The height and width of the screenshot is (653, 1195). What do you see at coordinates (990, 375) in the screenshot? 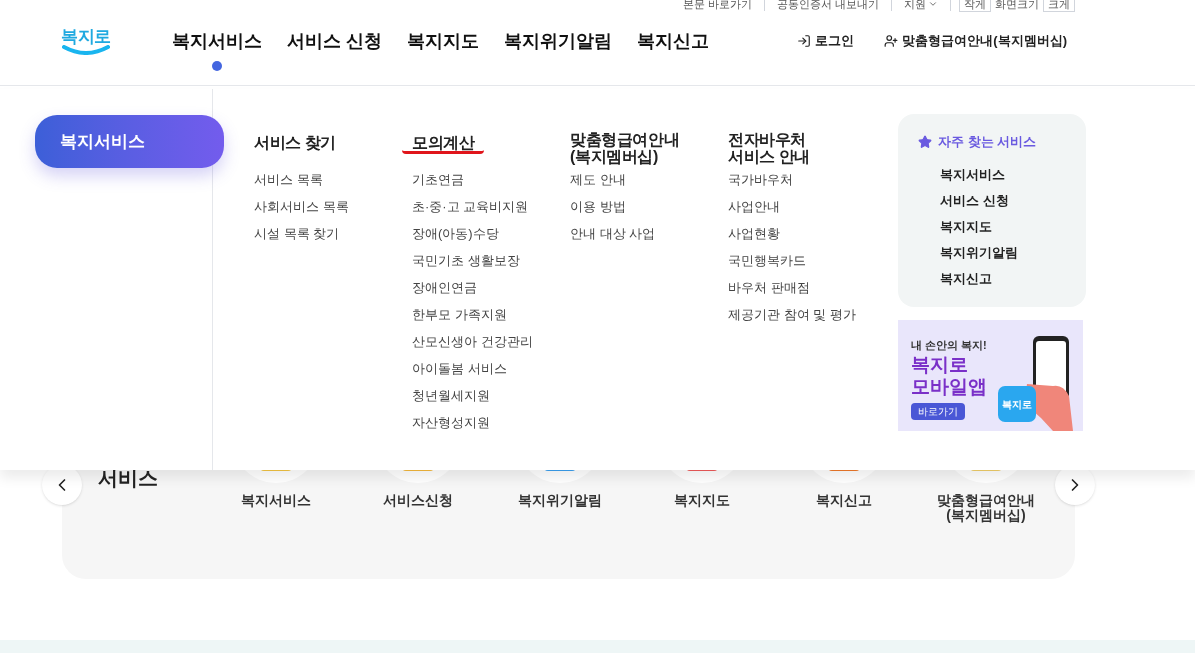
I see `app-banner: 내 손안의 복지! 복지로 모바일앱 바로가기 복지로` at bounding box center [990, 375].